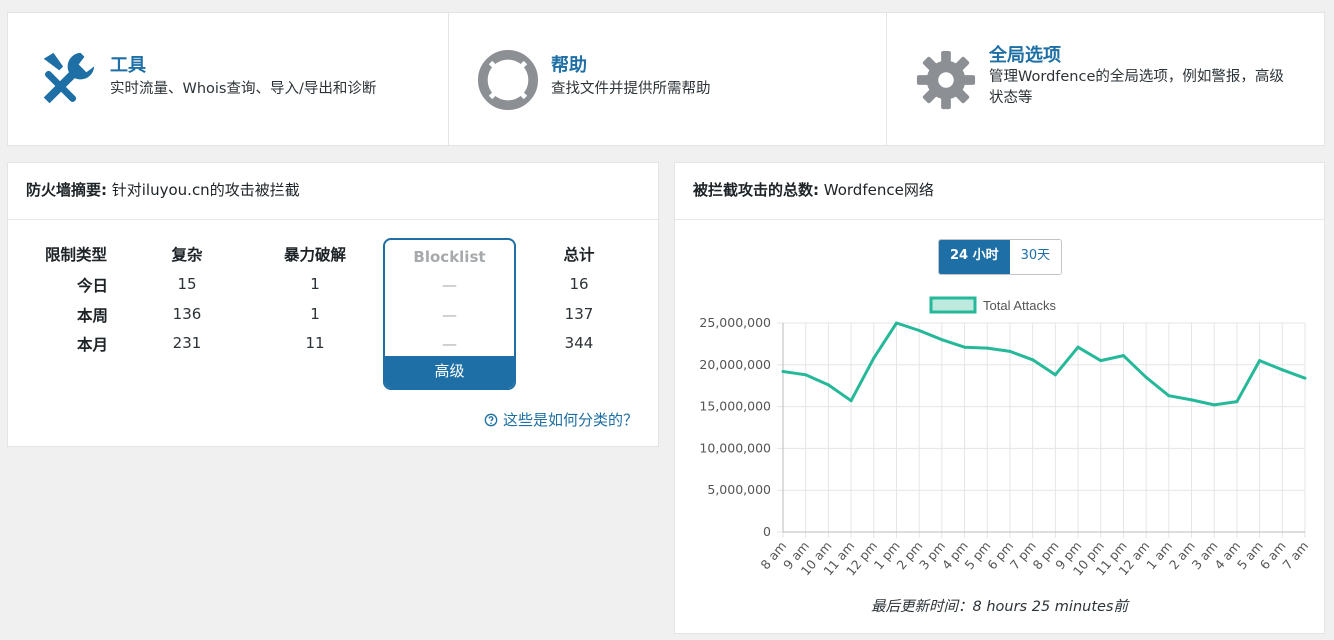 The image size is (1334, 640). I want to click on help-title: 帮助, so click(569, 64).